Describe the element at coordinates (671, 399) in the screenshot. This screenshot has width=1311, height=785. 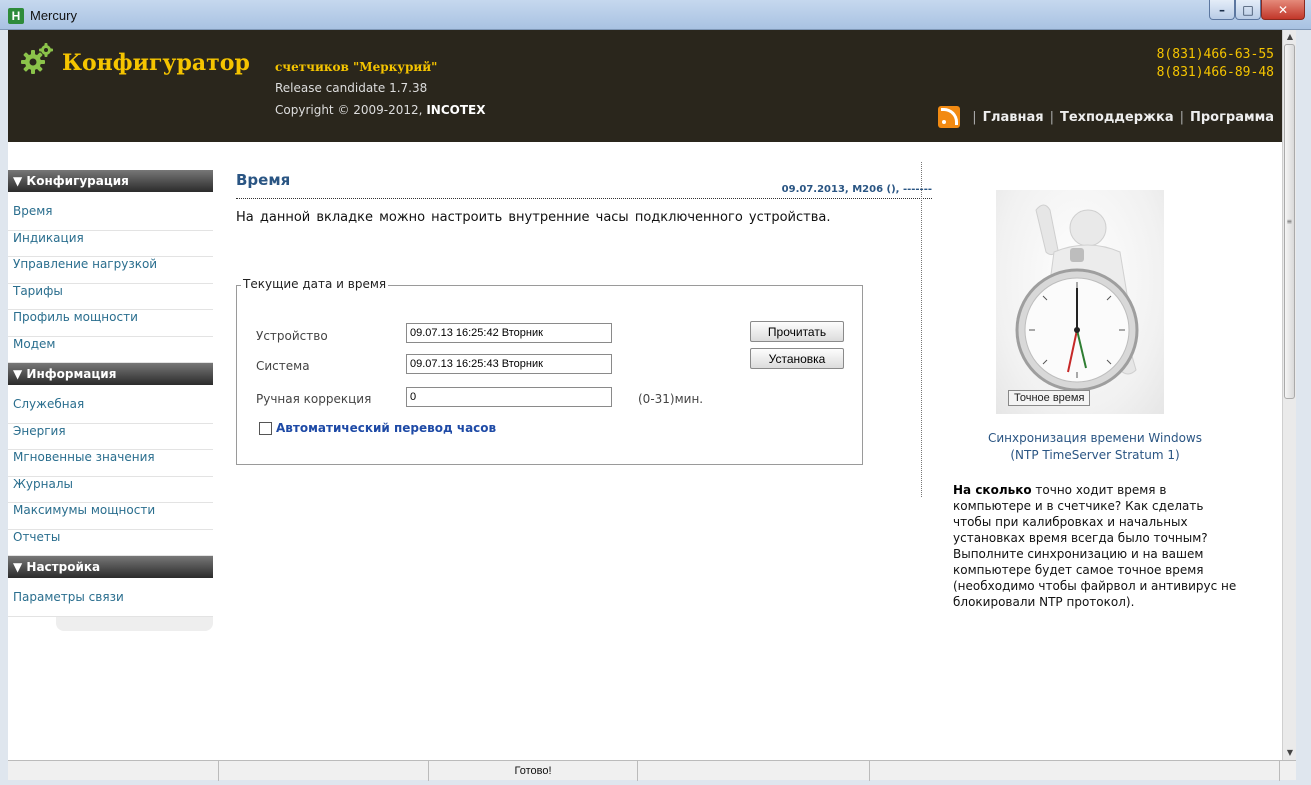
I see `manual-correction-hint: (0-31)мин.` at that location.